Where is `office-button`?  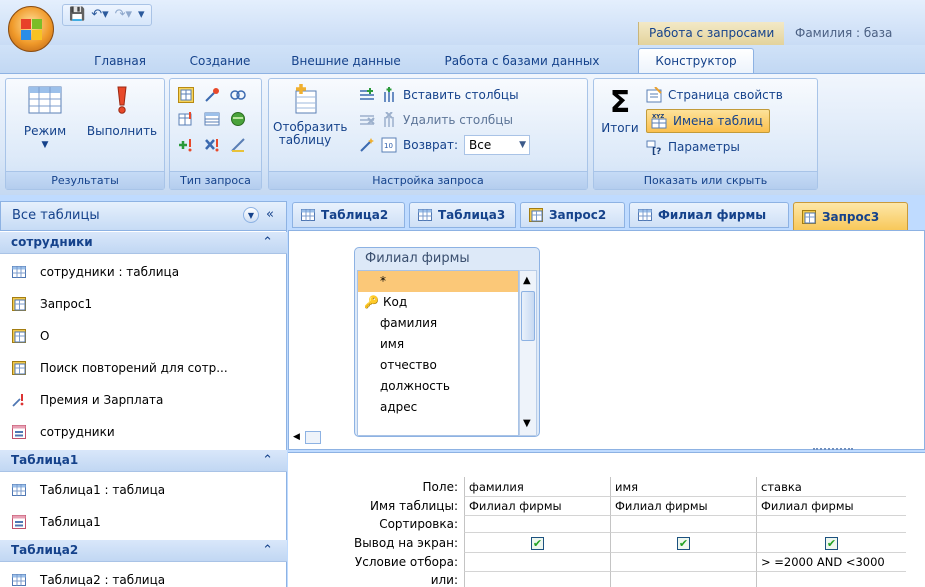 office-button is located at coordinates (31, 29).